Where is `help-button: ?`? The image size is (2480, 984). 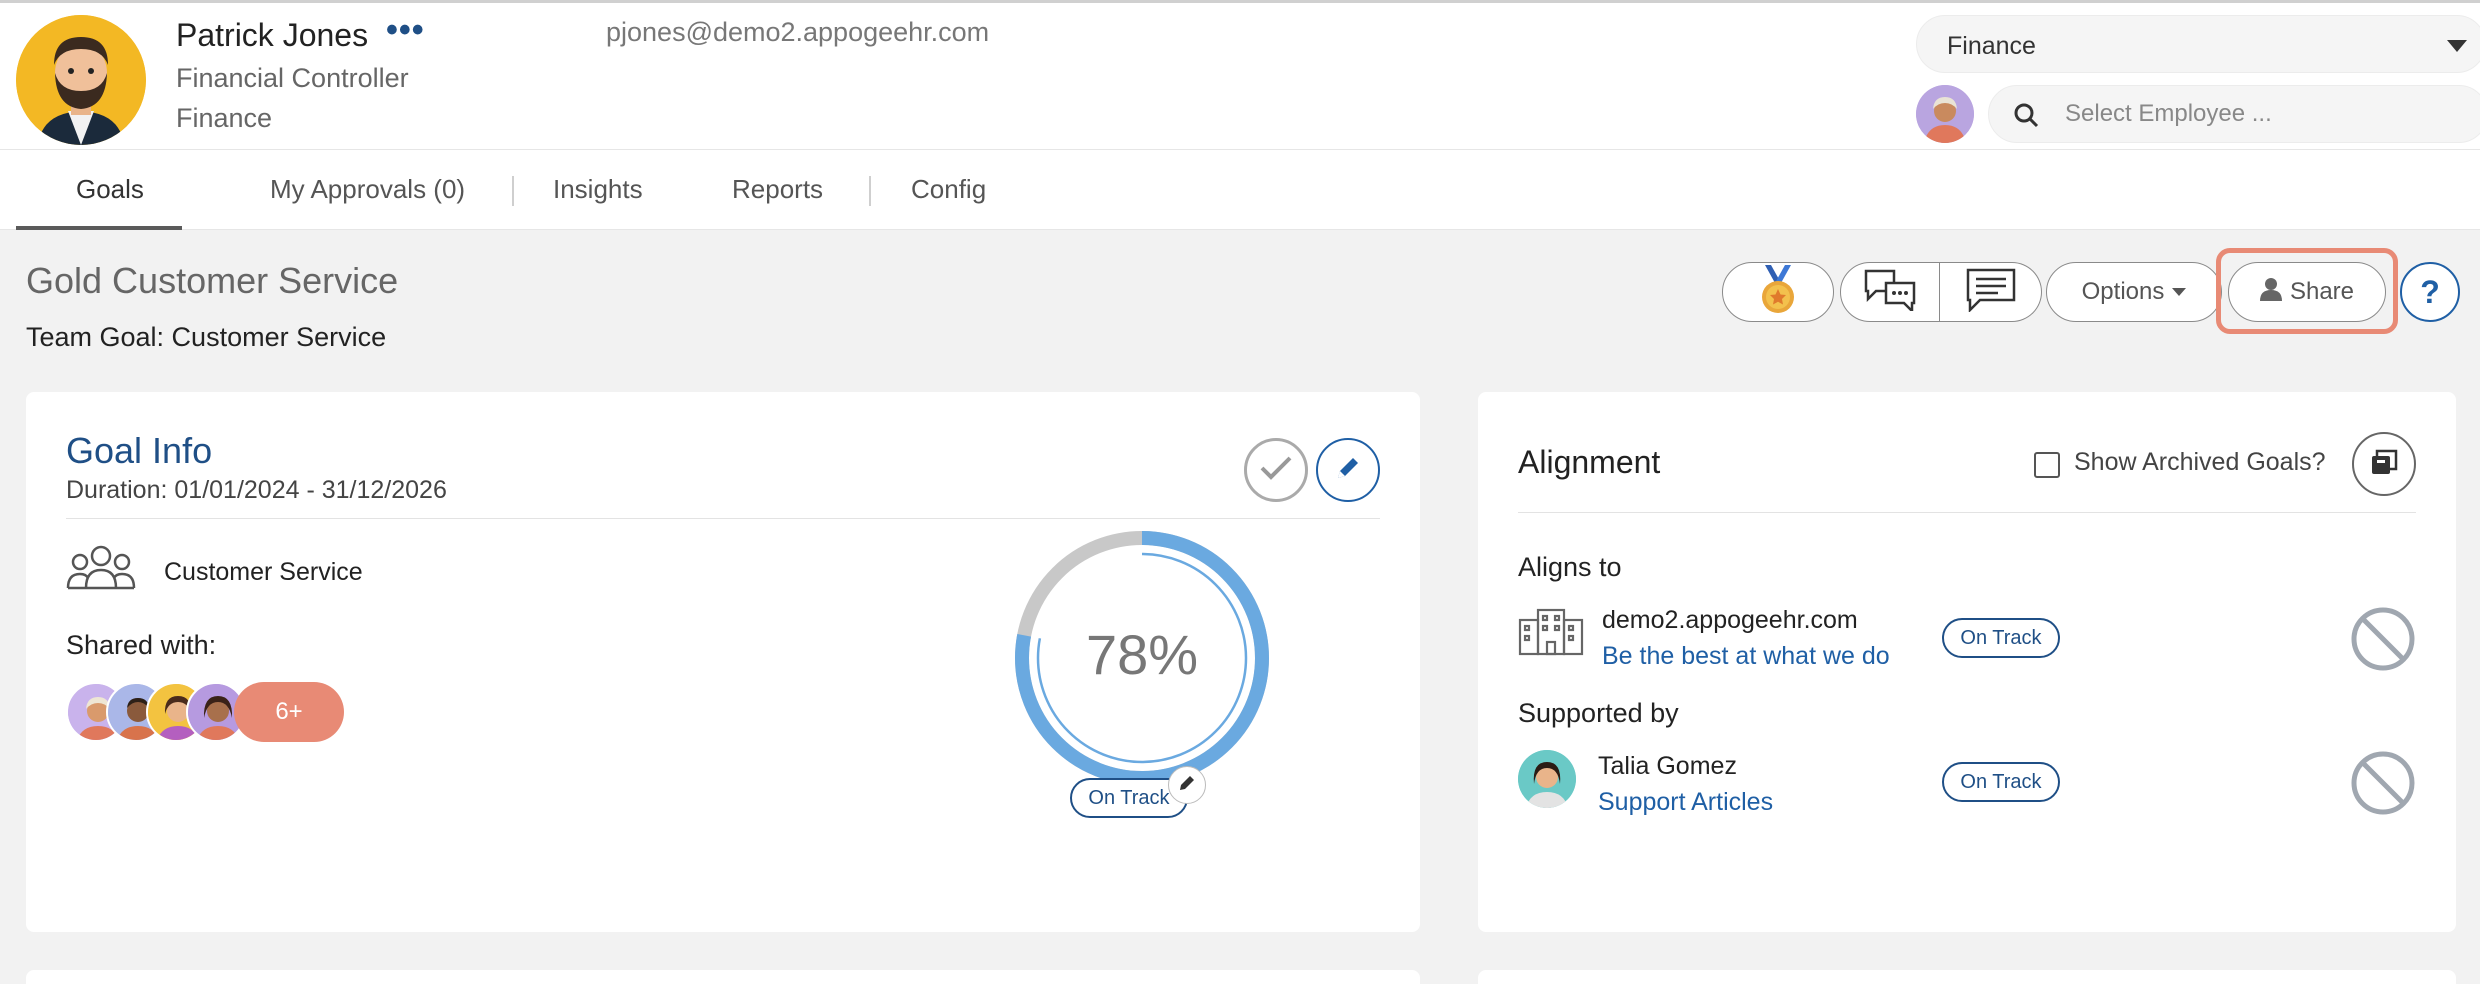
help-button: ? is located at coordinates (2430, 292).